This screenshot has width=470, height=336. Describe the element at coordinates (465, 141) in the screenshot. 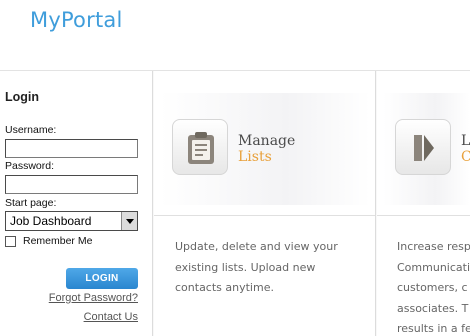

I see `feature-title-line1: La` at that location.